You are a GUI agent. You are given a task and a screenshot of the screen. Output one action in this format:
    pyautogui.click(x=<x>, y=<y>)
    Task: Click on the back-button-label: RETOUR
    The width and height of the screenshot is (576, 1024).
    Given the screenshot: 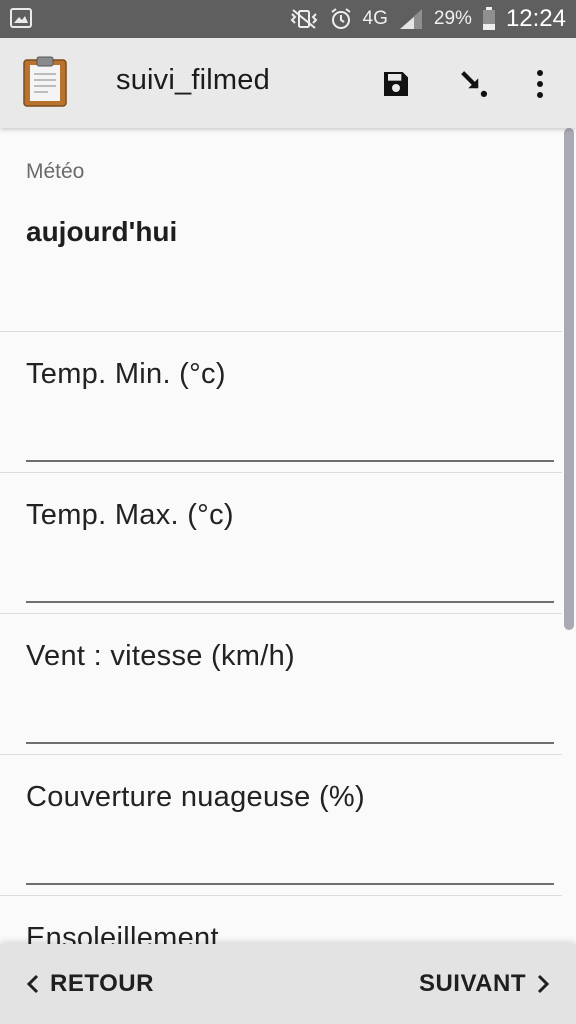 What is the action you would take?
    pyautogui.click(x=102, y=983)
    